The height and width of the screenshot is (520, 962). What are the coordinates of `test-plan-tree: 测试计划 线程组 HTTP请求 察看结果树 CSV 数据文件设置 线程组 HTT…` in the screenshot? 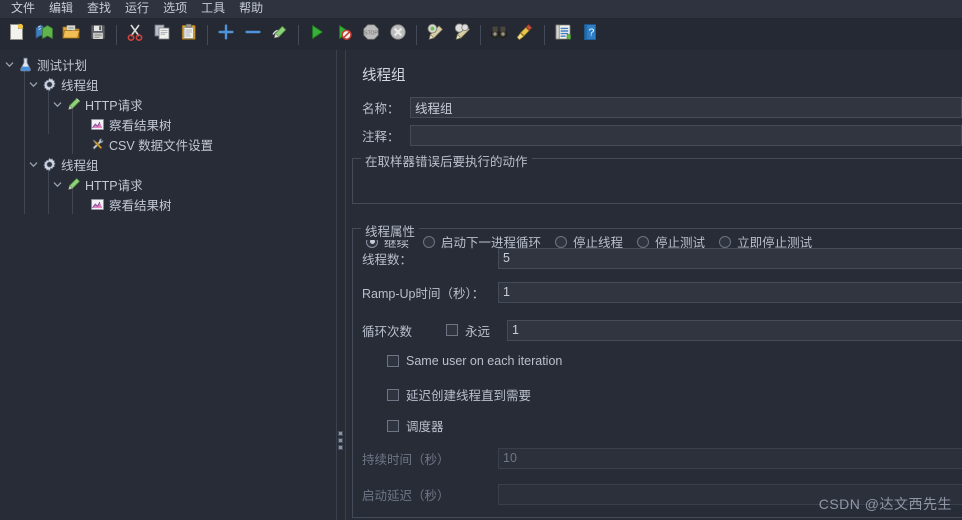 It's located at (168, 132).